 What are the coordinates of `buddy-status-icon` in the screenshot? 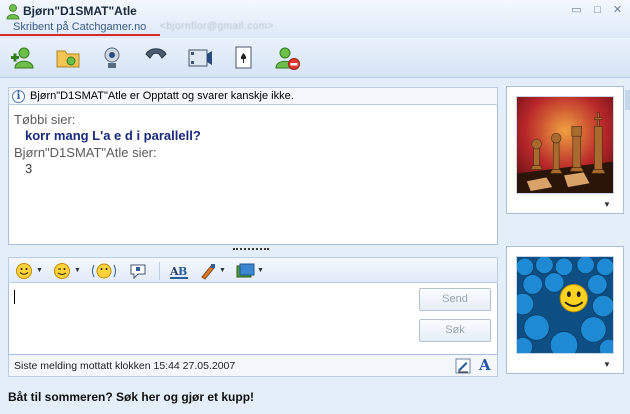 It's located at (13, 12).